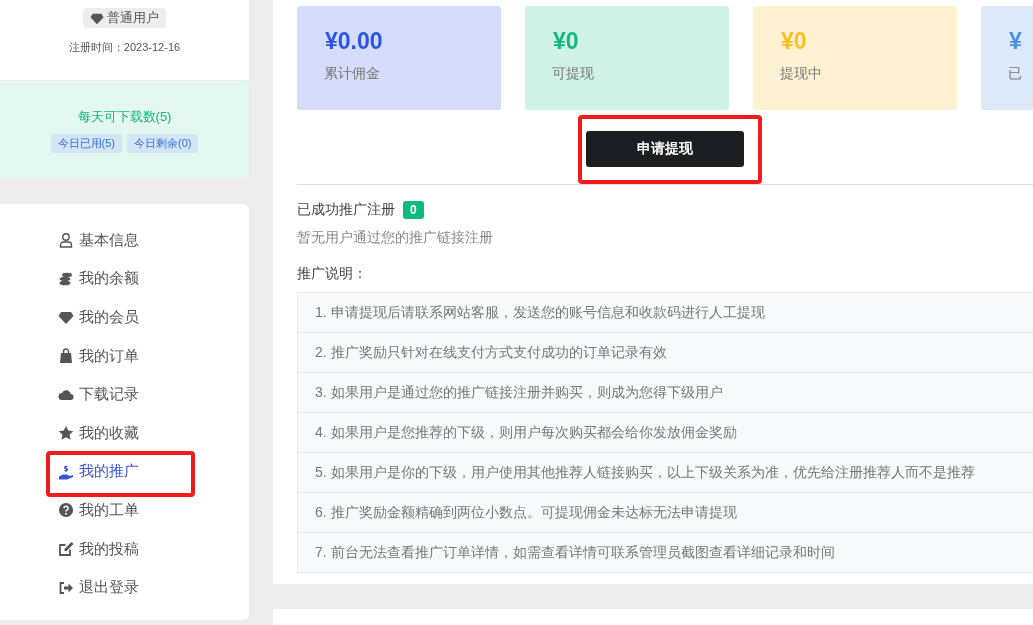 Image resolution: width=1033 pixels, height=625 pixels. Describe the element at coordinates (113, 356) in the screenshot. I see `sidebar-item: 我的订单` at that location.